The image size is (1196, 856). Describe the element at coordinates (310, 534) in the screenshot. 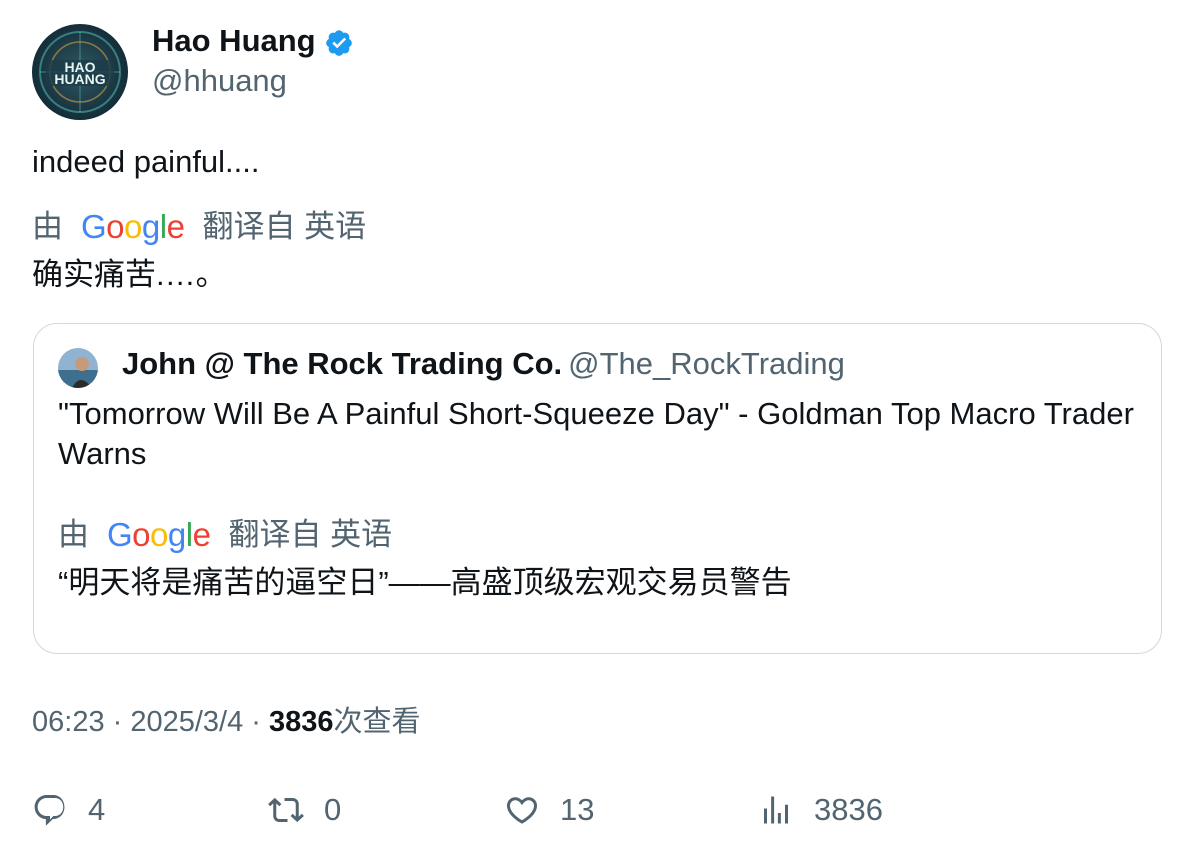

I see `quote-translated-by-suffix: 翻译自 英语` at that location.